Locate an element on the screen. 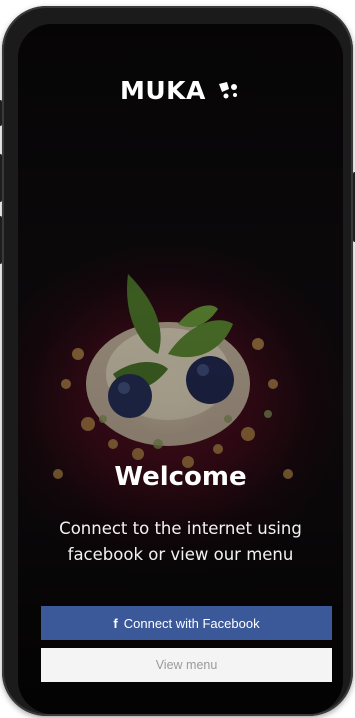  facebook-f-icon: f is located at coordinates (115, 623).